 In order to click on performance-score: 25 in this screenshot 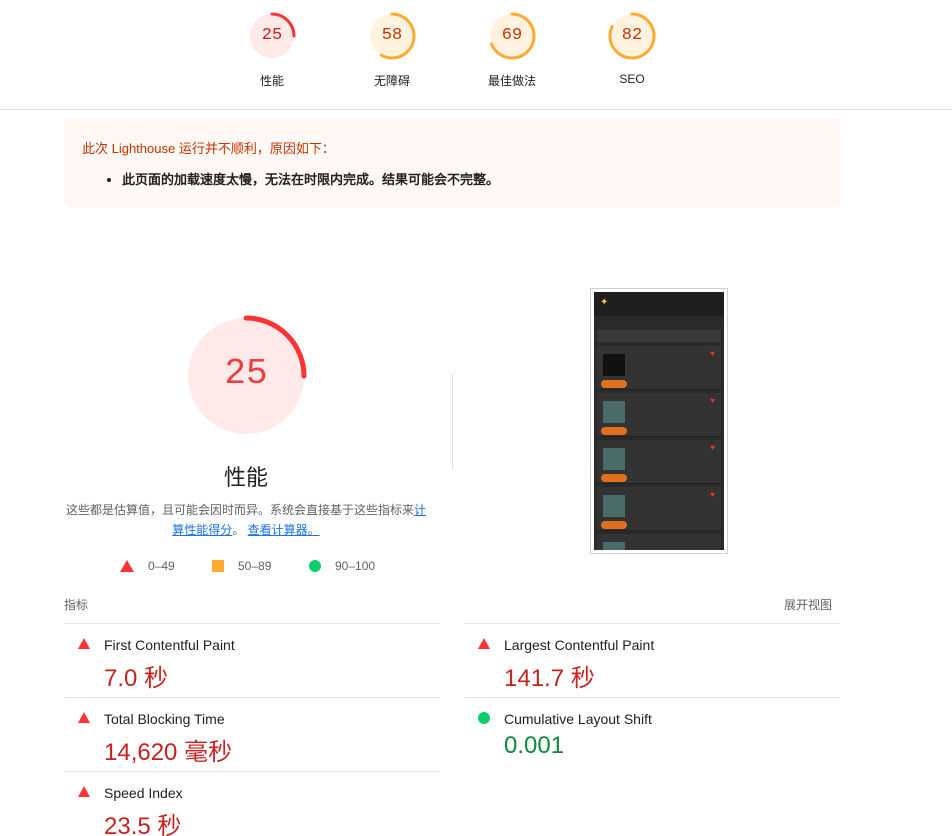, I will do `click(246, 373)`.